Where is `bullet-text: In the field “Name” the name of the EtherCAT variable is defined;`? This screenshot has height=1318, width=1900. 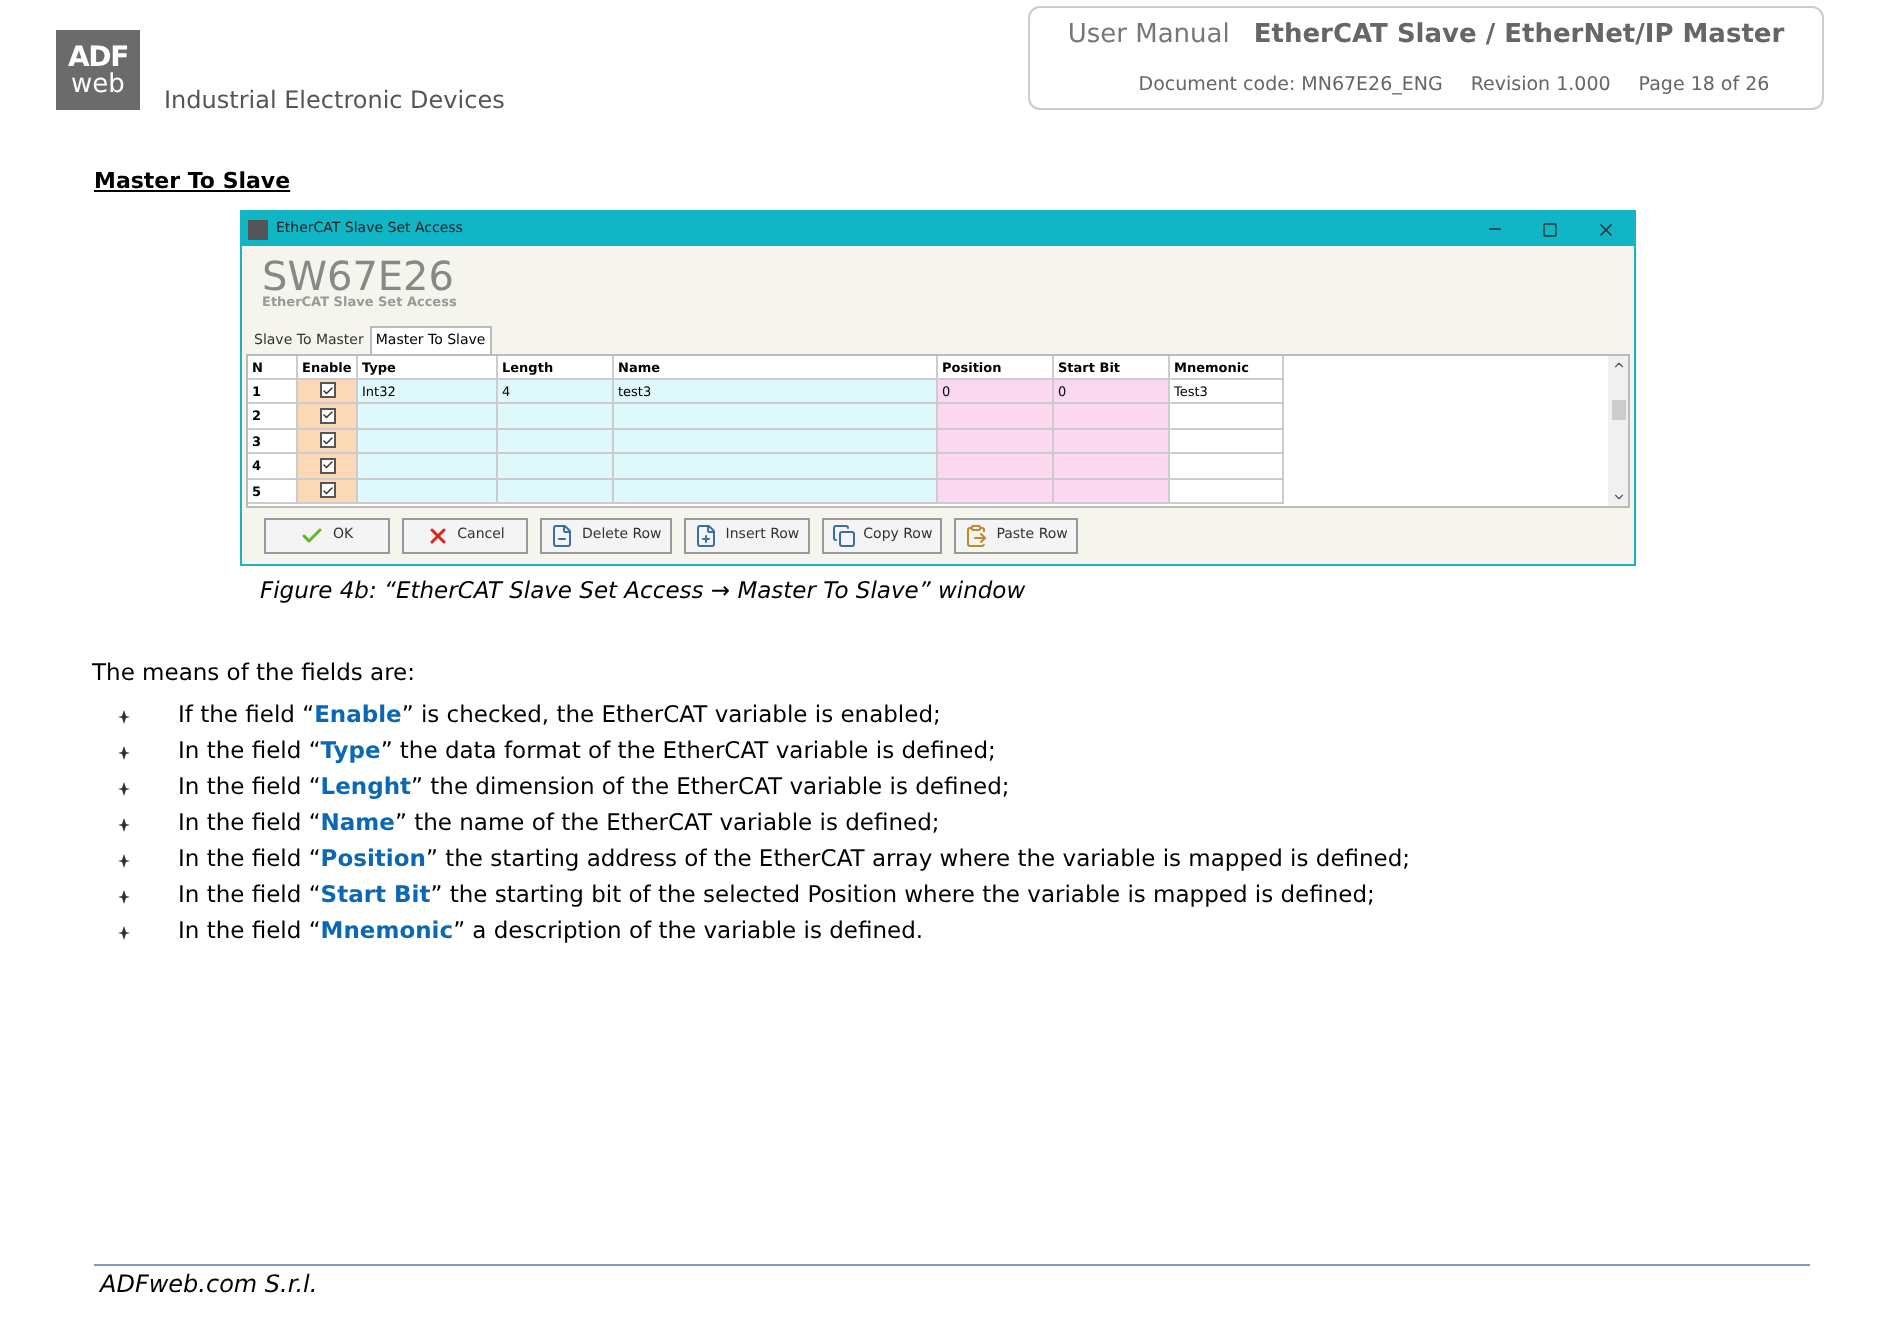
bullet-text: In the field “Name” the name of the EtherCAT variable is defined; is located at coordinates (559, 823).